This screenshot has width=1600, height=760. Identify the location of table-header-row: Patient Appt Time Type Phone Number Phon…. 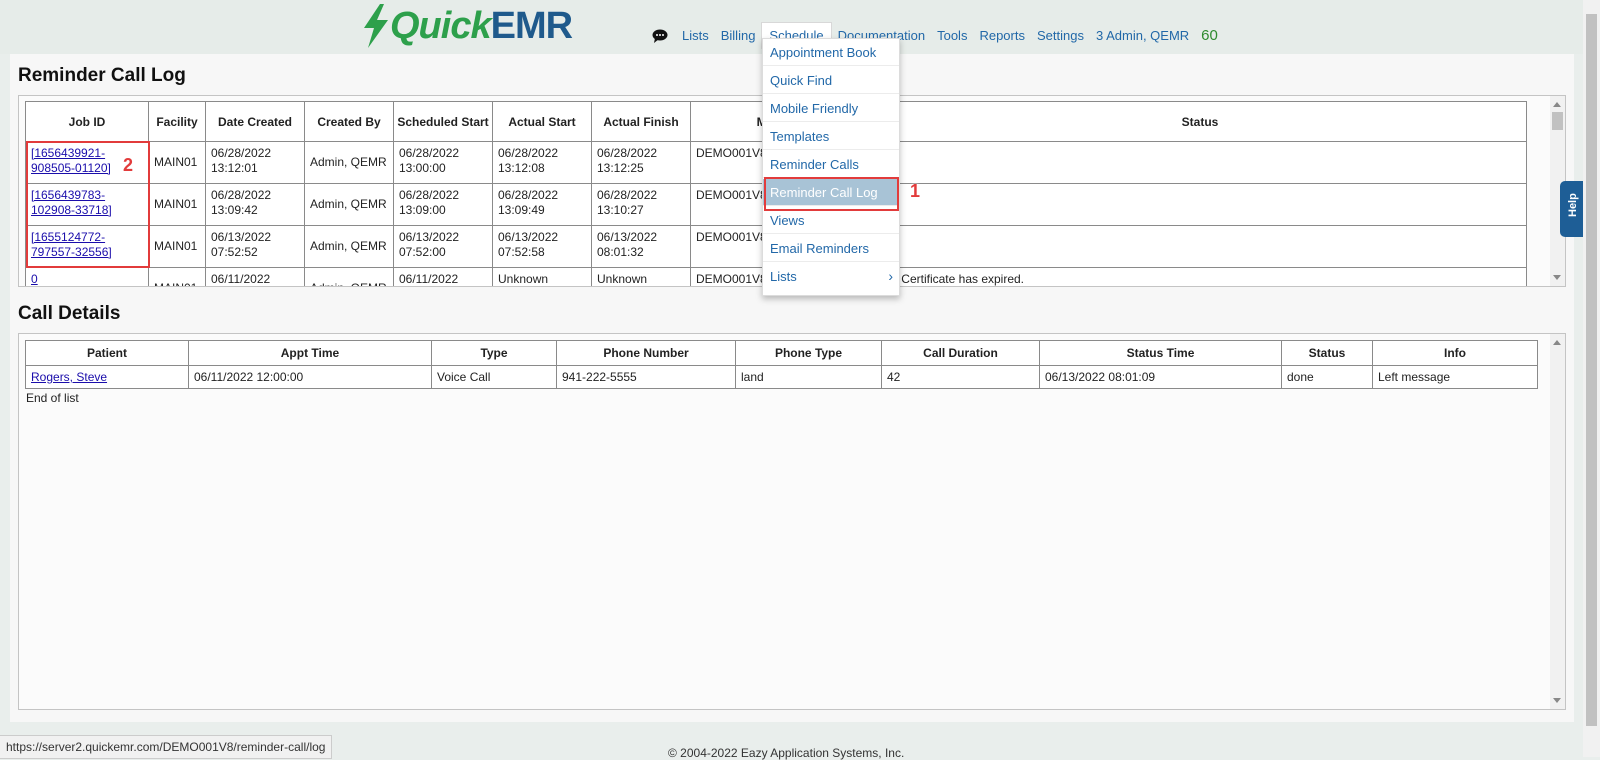
(781, 353).